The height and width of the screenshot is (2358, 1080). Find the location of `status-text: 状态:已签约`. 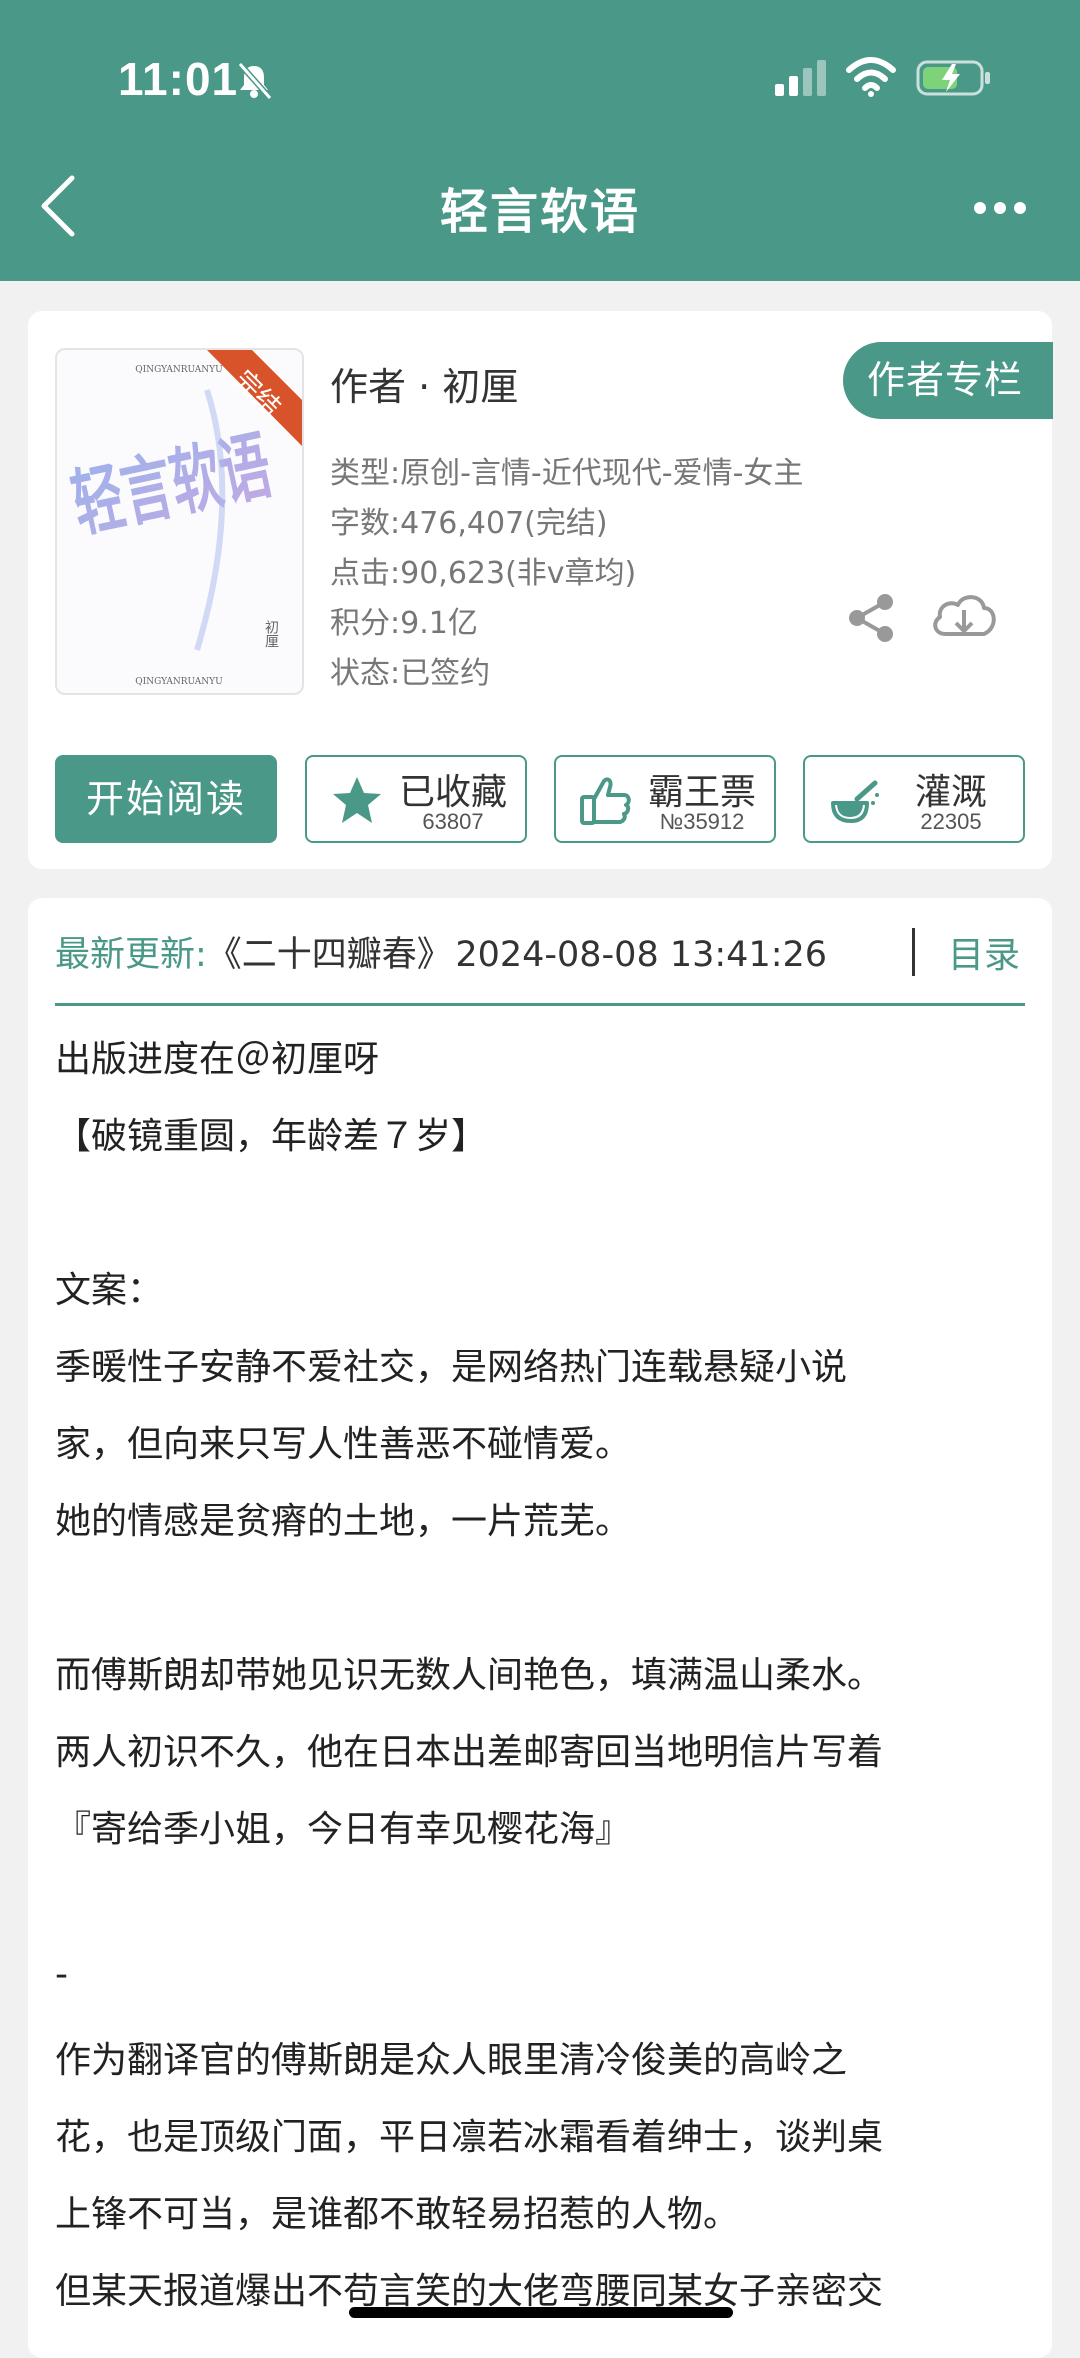

status-text: 状态:已签约 is located at coordinates (410, 673).